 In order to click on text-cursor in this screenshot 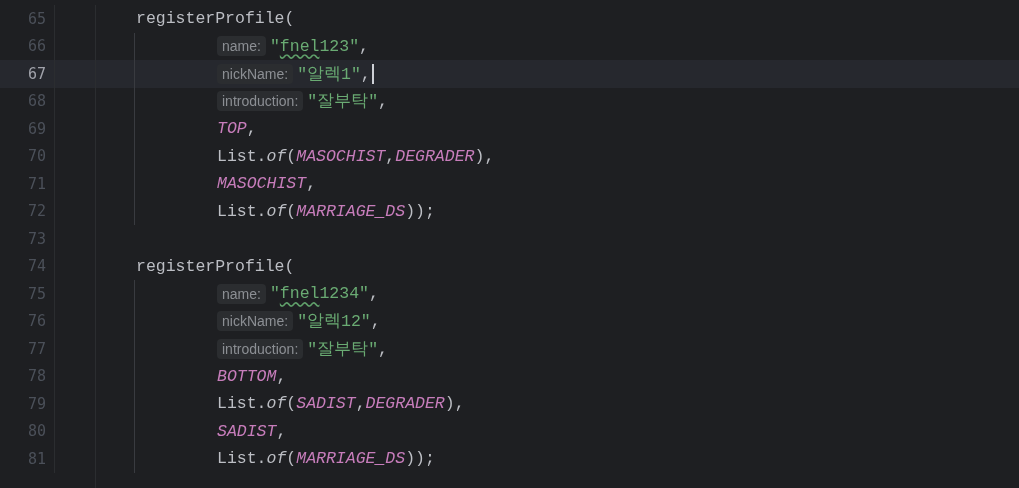, I will do `click(372, 73)`.